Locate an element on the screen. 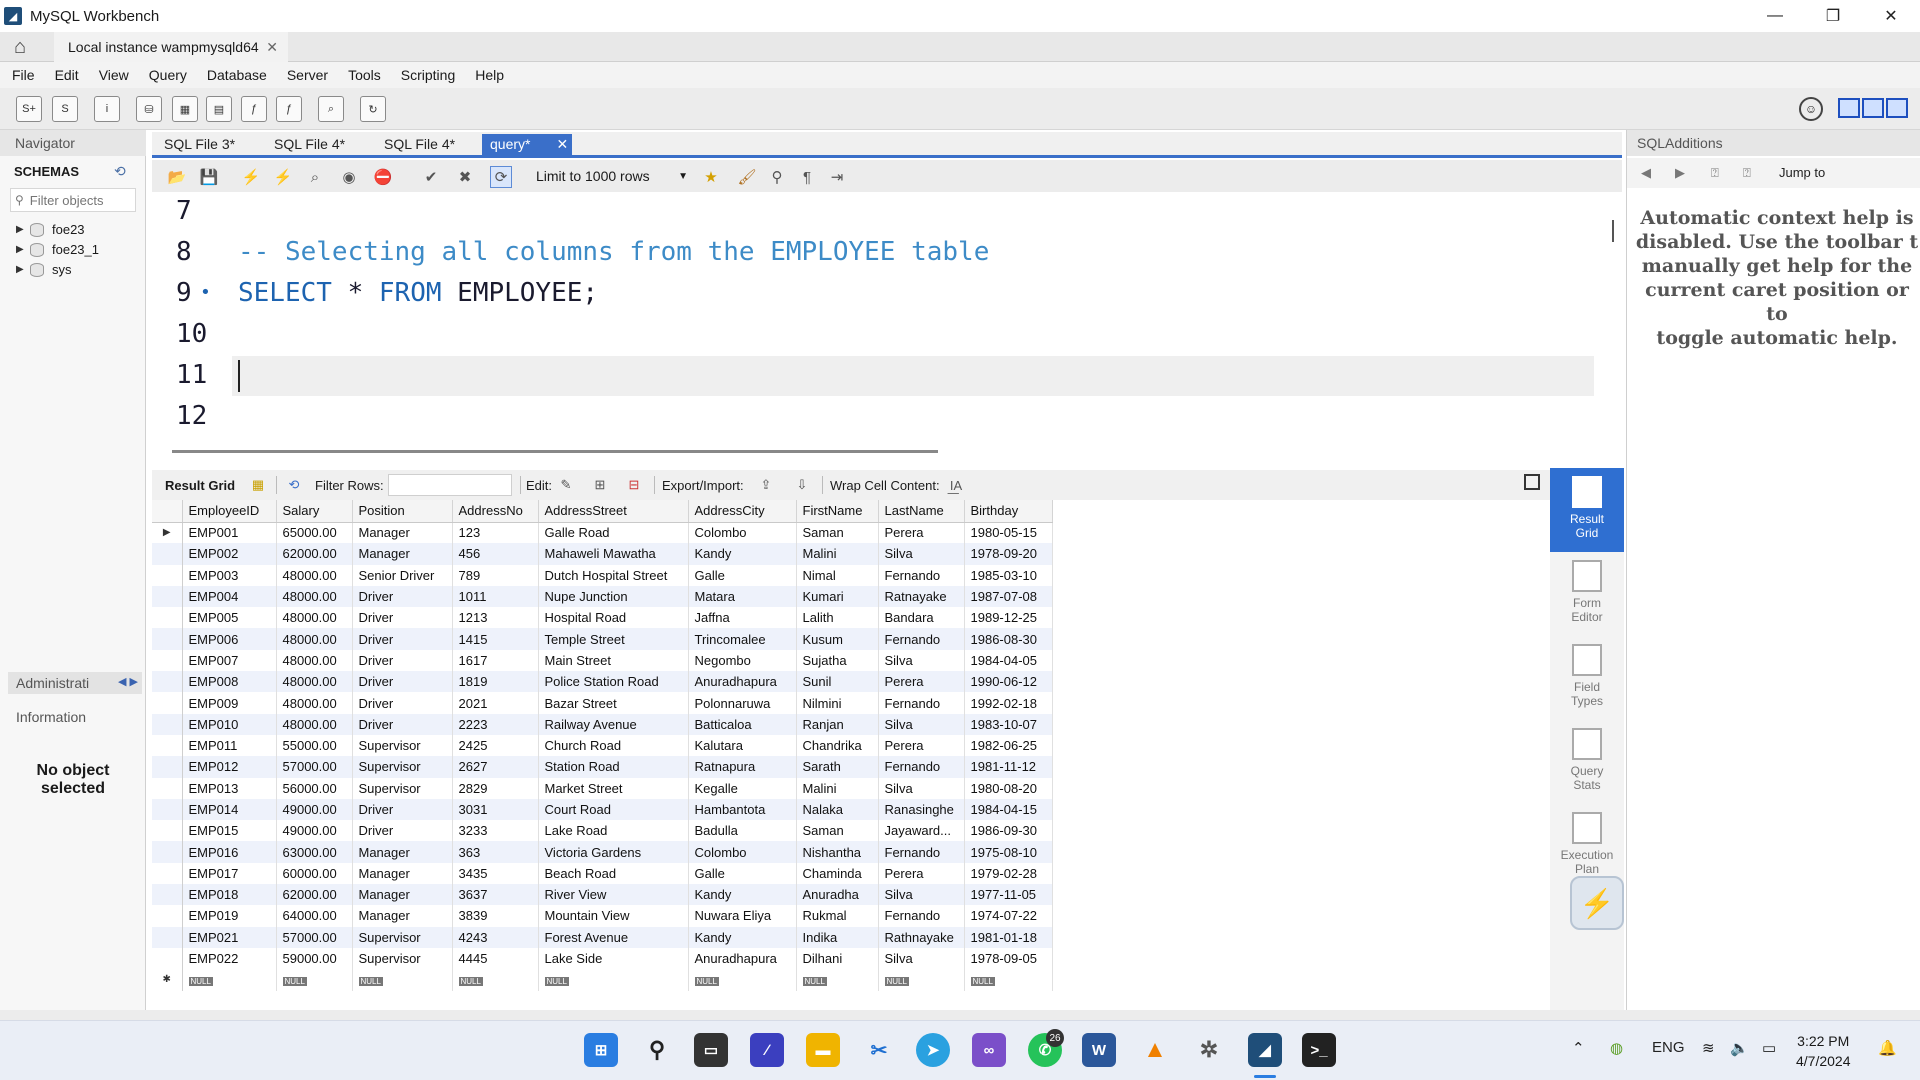 The width and height of the screenshot is (1920, 1080). close-connection-tab-icon: ✕ is located at coordinates (272, 47).